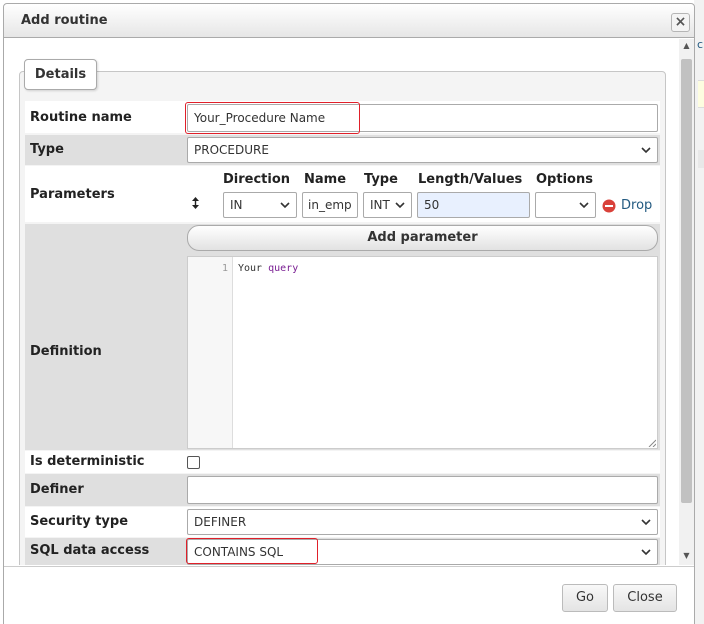  Describe the element at coordinates (87, 461) in the screenshot. I see `deterministic-label: Is deterministic` at that location.